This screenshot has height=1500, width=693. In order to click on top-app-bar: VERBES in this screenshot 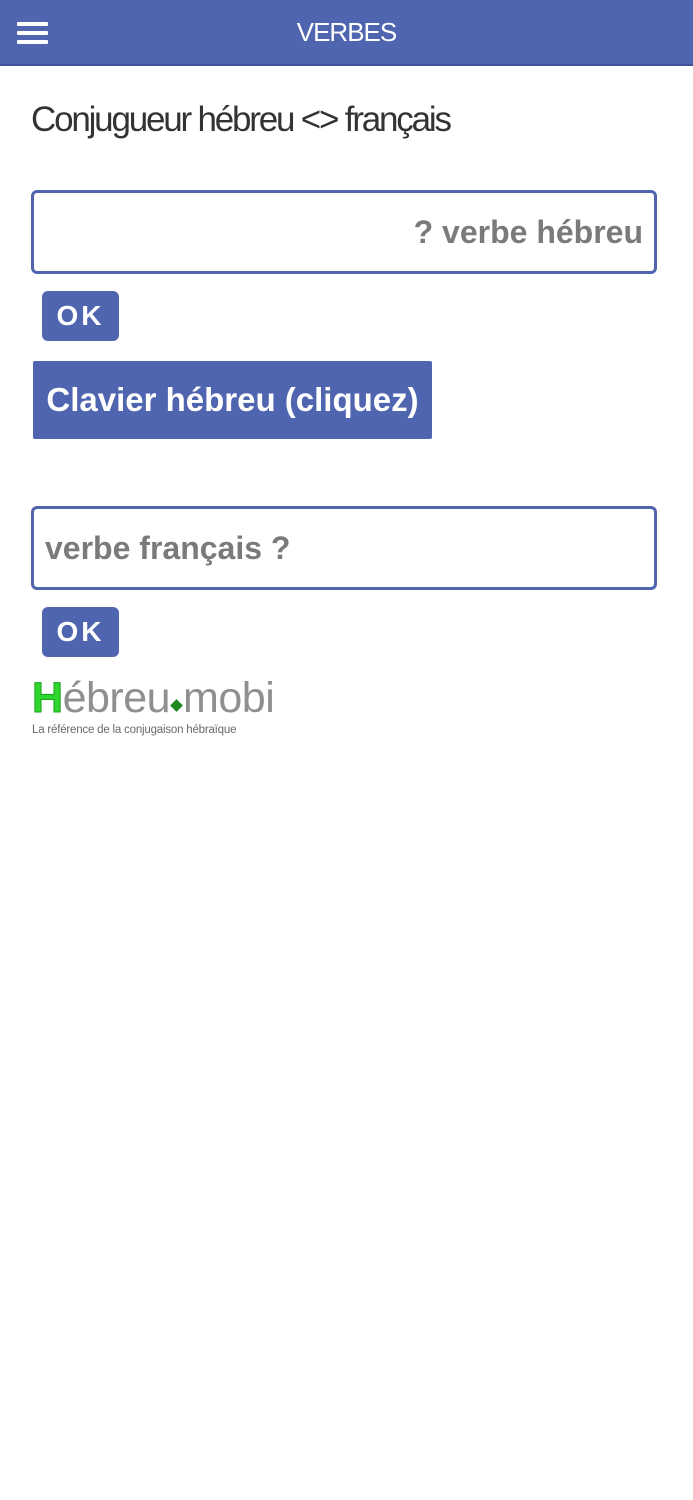, I will do `click(346, 33)`.